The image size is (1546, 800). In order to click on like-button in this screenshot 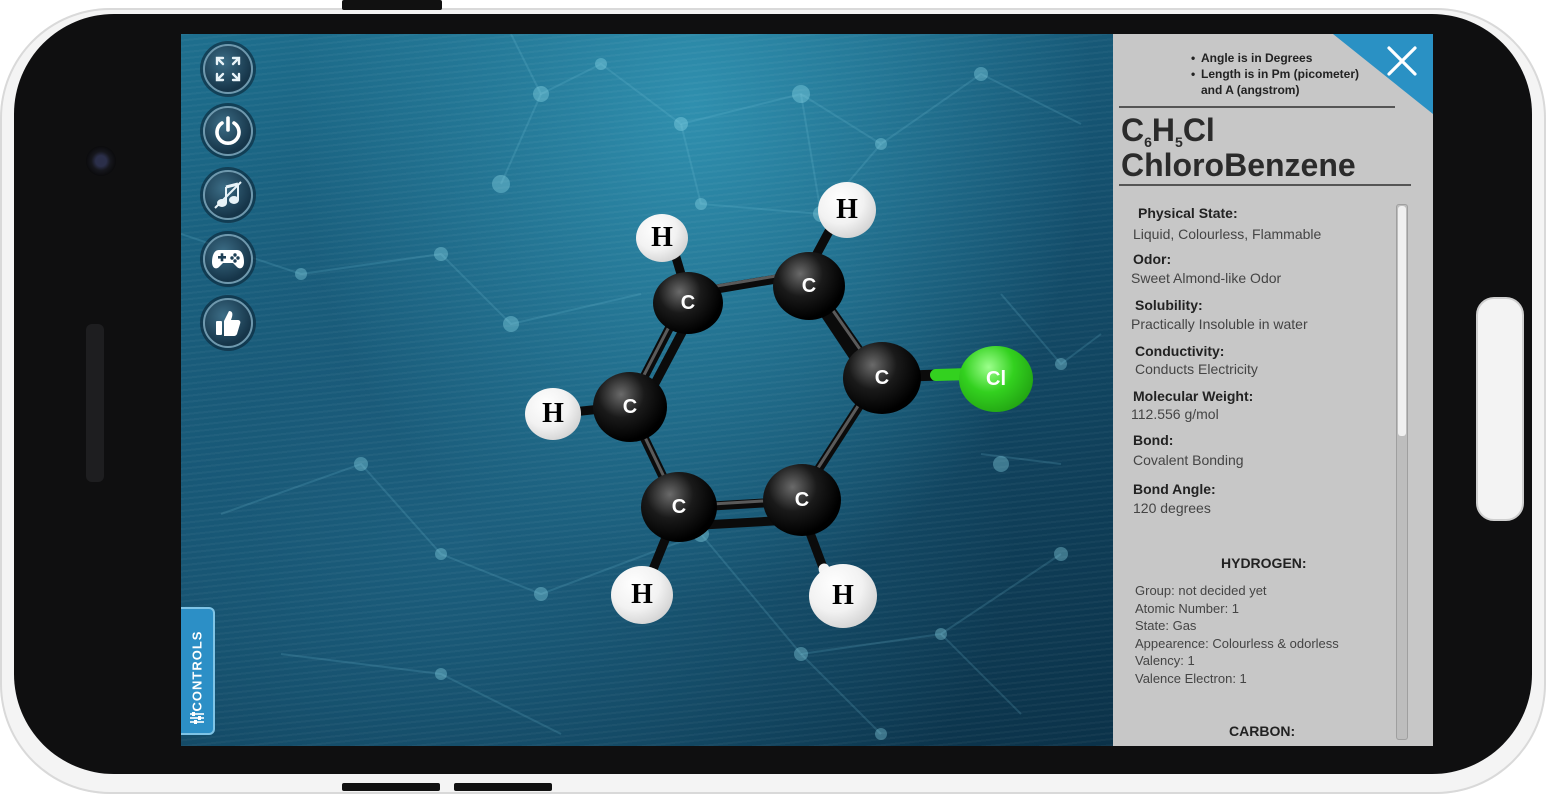, I will do `click(228, 323)`.